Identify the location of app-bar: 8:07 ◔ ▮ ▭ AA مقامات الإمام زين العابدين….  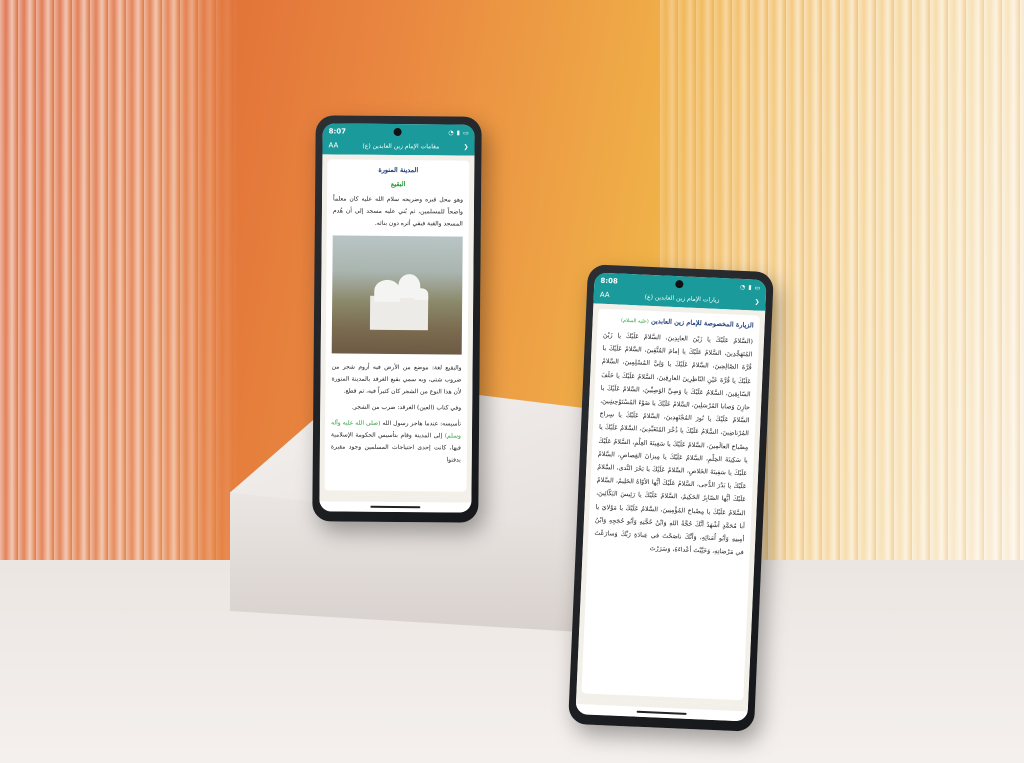
(398, 139).